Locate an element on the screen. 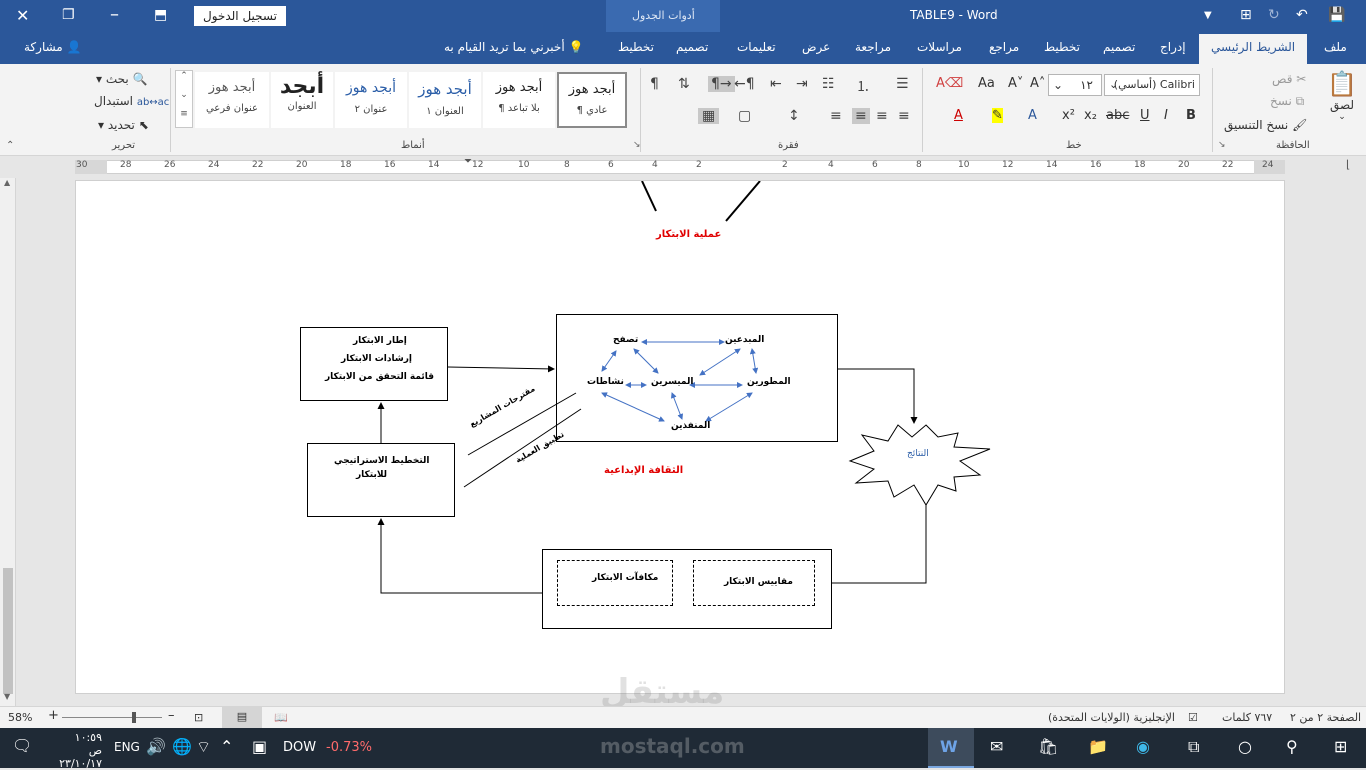  font-color-icon: A is located at coordinates (958, 115).